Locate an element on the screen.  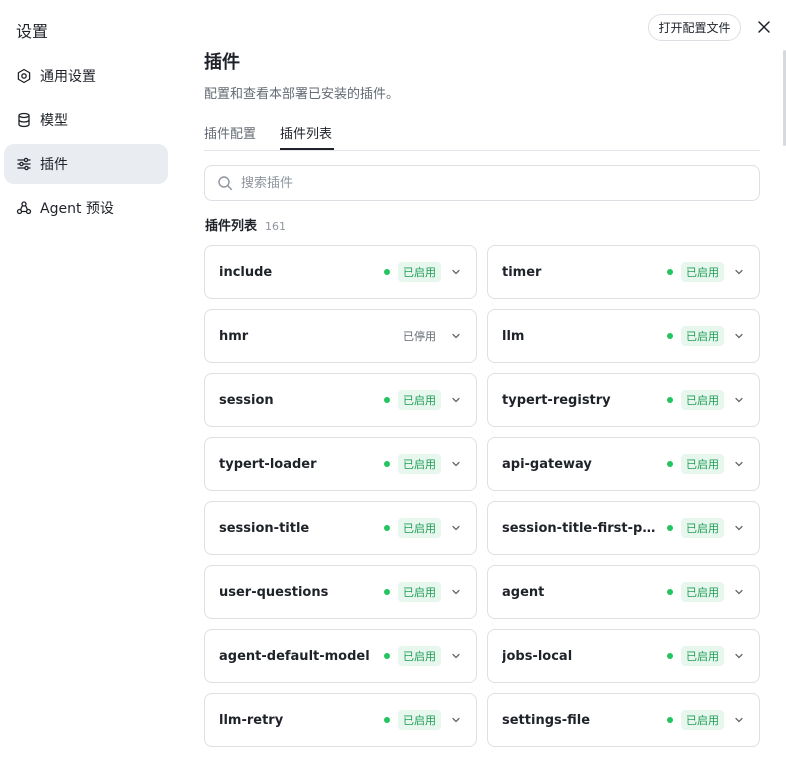
plugin-name: jobs-local is located at coordinates (537, 656).